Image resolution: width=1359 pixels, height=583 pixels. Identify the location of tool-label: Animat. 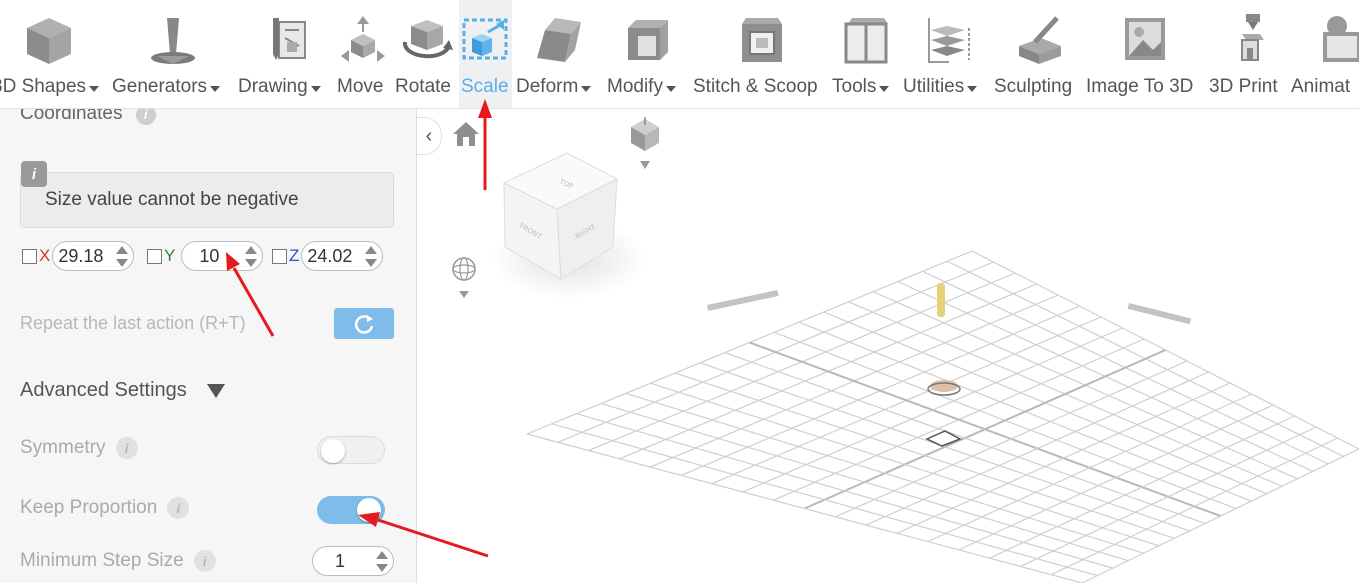
(1321, 86).